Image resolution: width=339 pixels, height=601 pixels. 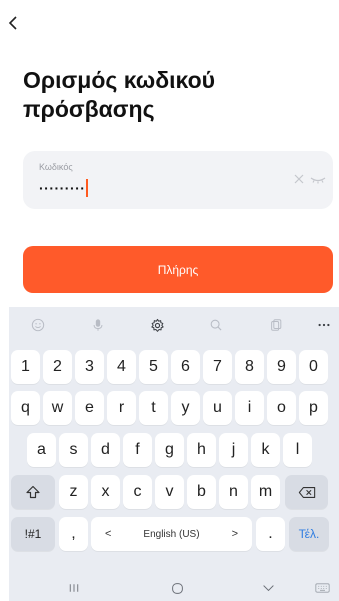 What do you see at coordinates (41, 450) in the screenshot?
I see `key-a: a` at bounding box center [41, 450].